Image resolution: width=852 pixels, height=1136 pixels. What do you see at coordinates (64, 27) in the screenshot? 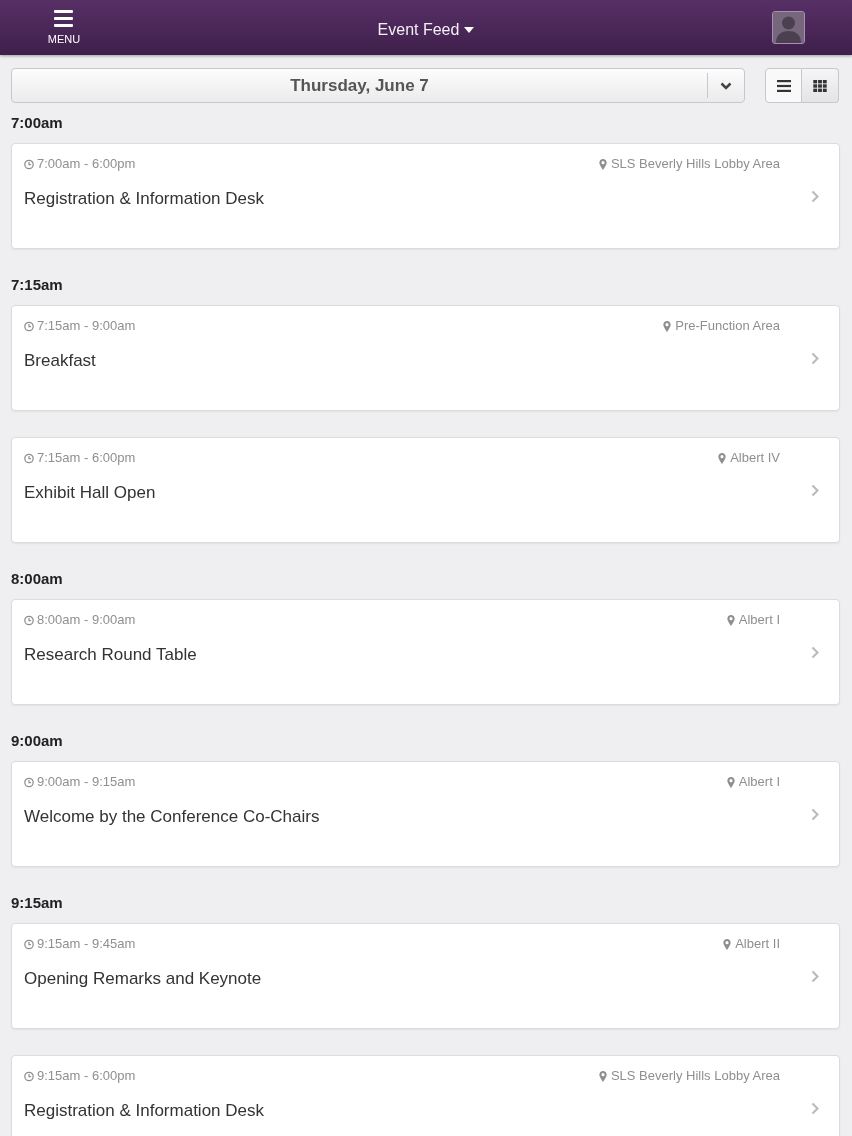
I see `menu-button: MENU` at bounding box center [64, 27].